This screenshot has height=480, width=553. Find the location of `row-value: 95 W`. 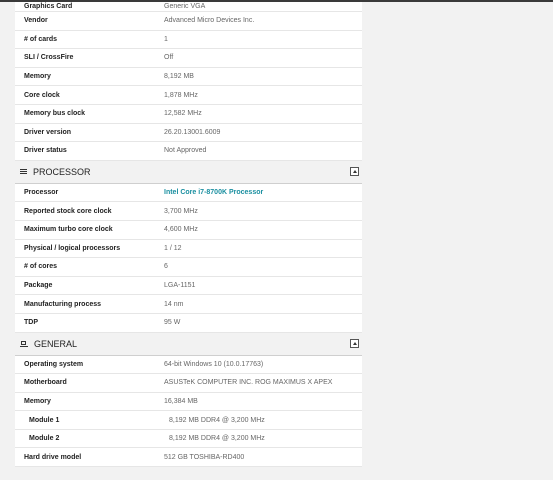

row-value: 95 W is located at coordinates (172, 323).